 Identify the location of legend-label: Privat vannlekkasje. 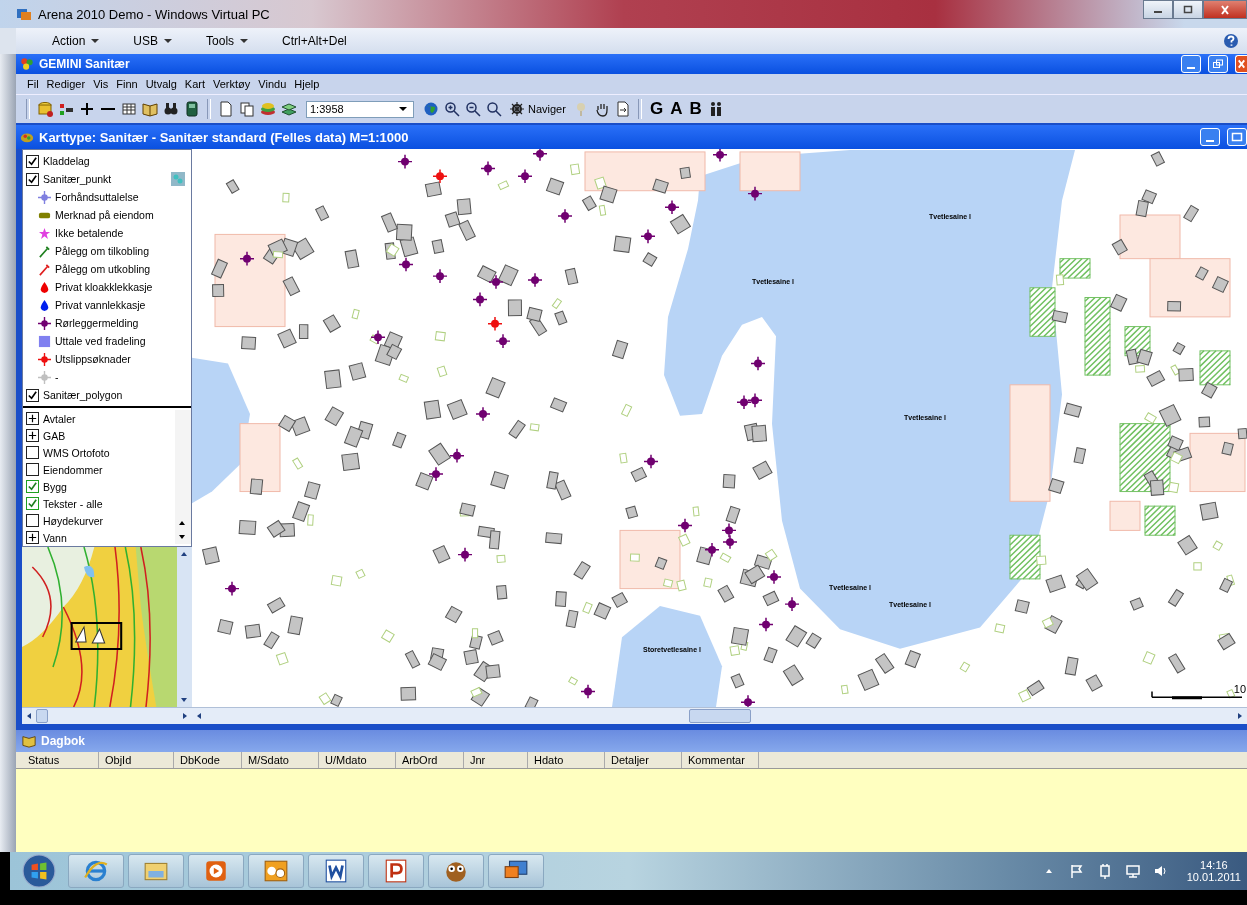
(100, 305).